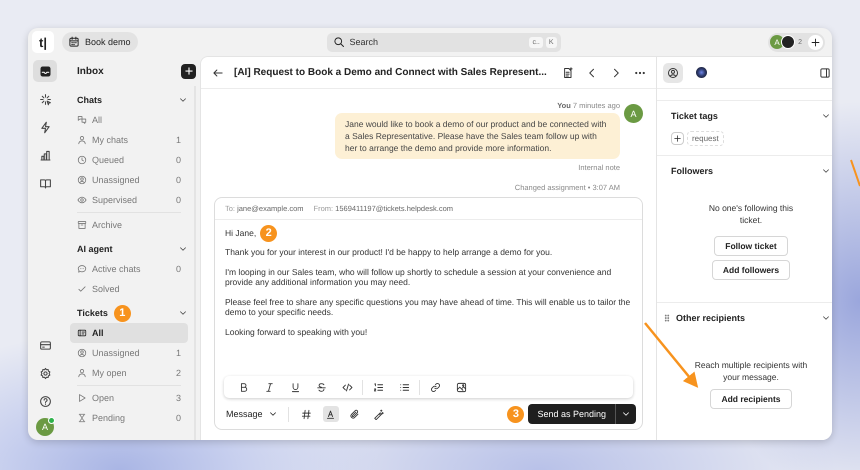  Describe the element at coordinates (115, 200) in the screenshot. I see `item-label: Supervised` at that location.